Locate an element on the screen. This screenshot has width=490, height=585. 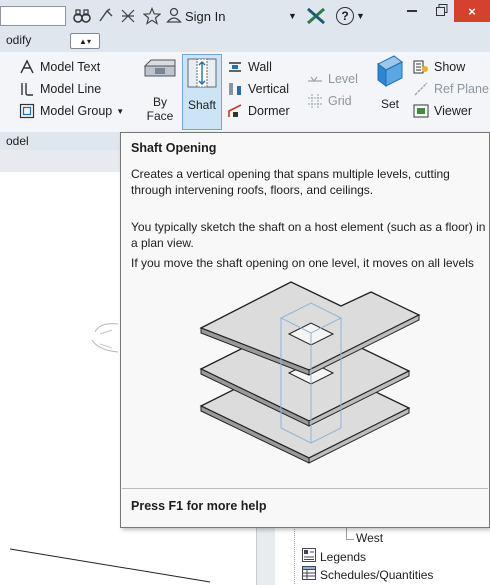
binoculars-icon is located at coordinates (82, 16).